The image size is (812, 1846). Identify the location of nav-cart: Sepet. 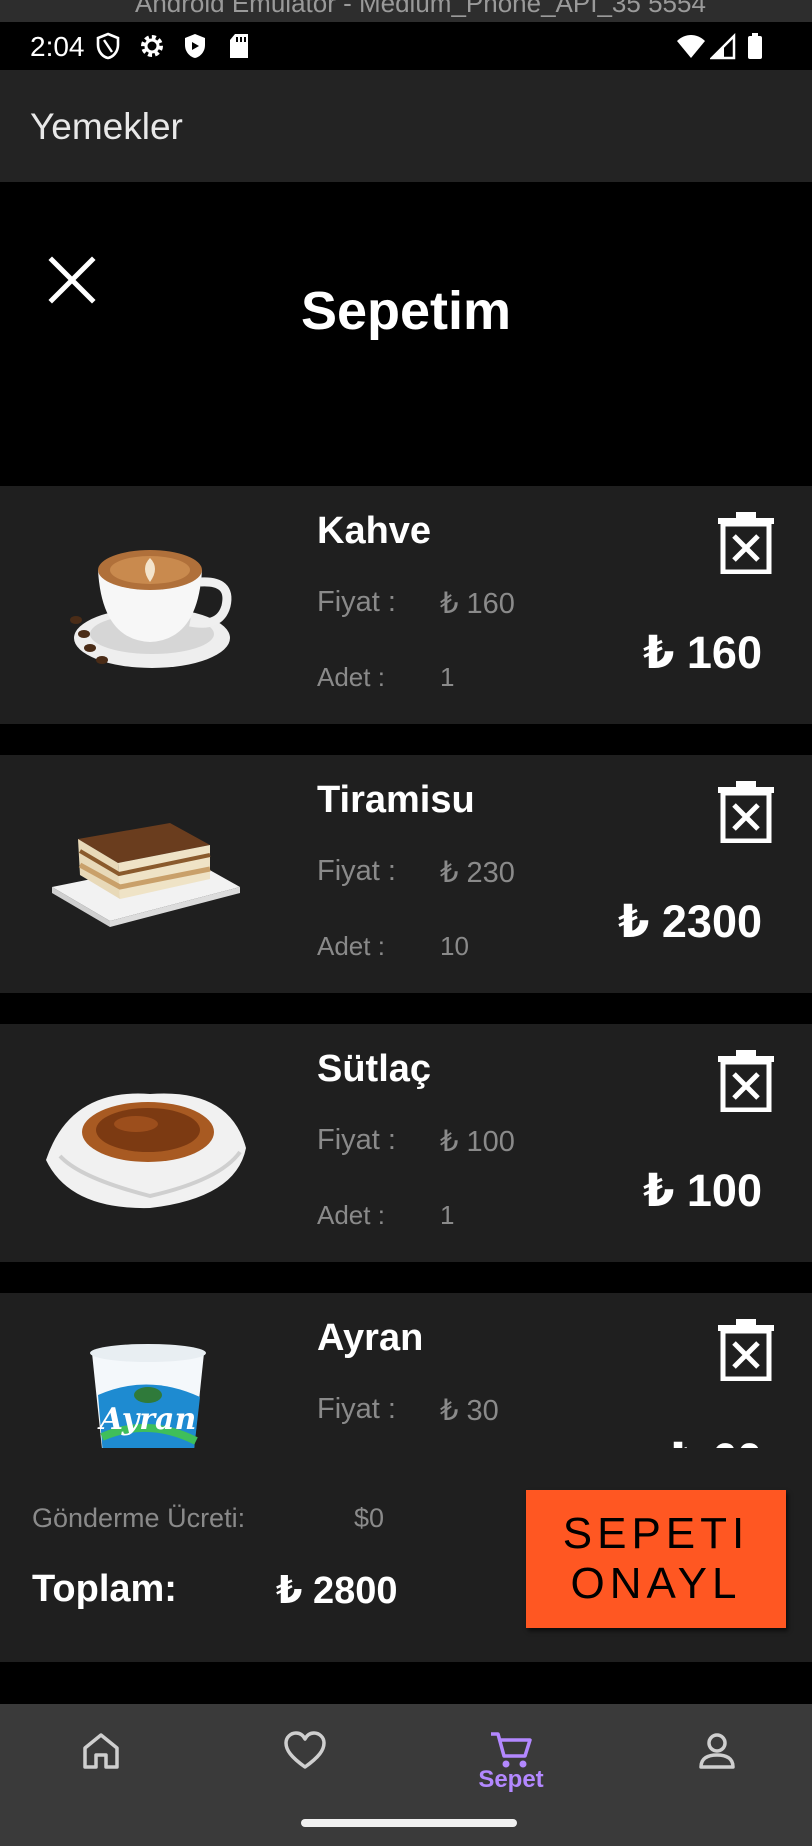
(511, 1765).